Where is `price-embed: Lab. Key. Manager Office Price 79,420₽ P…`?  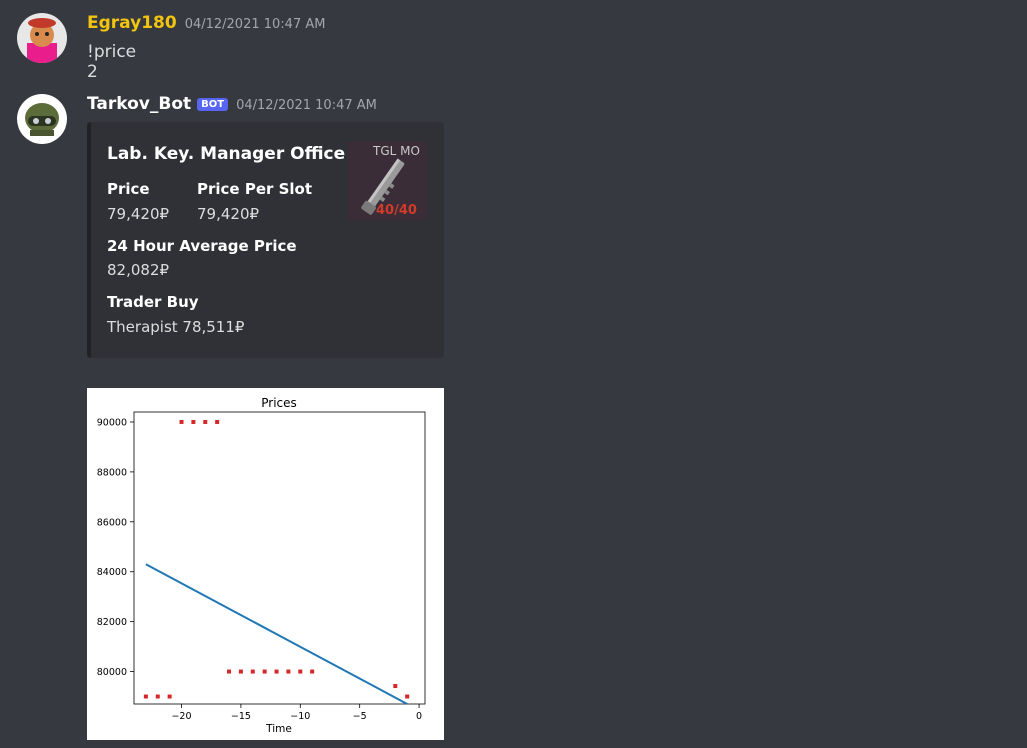 price-embed: Lab. Key. Manager Office Price 79,420₽ P… is located at coordinates (265, 240).